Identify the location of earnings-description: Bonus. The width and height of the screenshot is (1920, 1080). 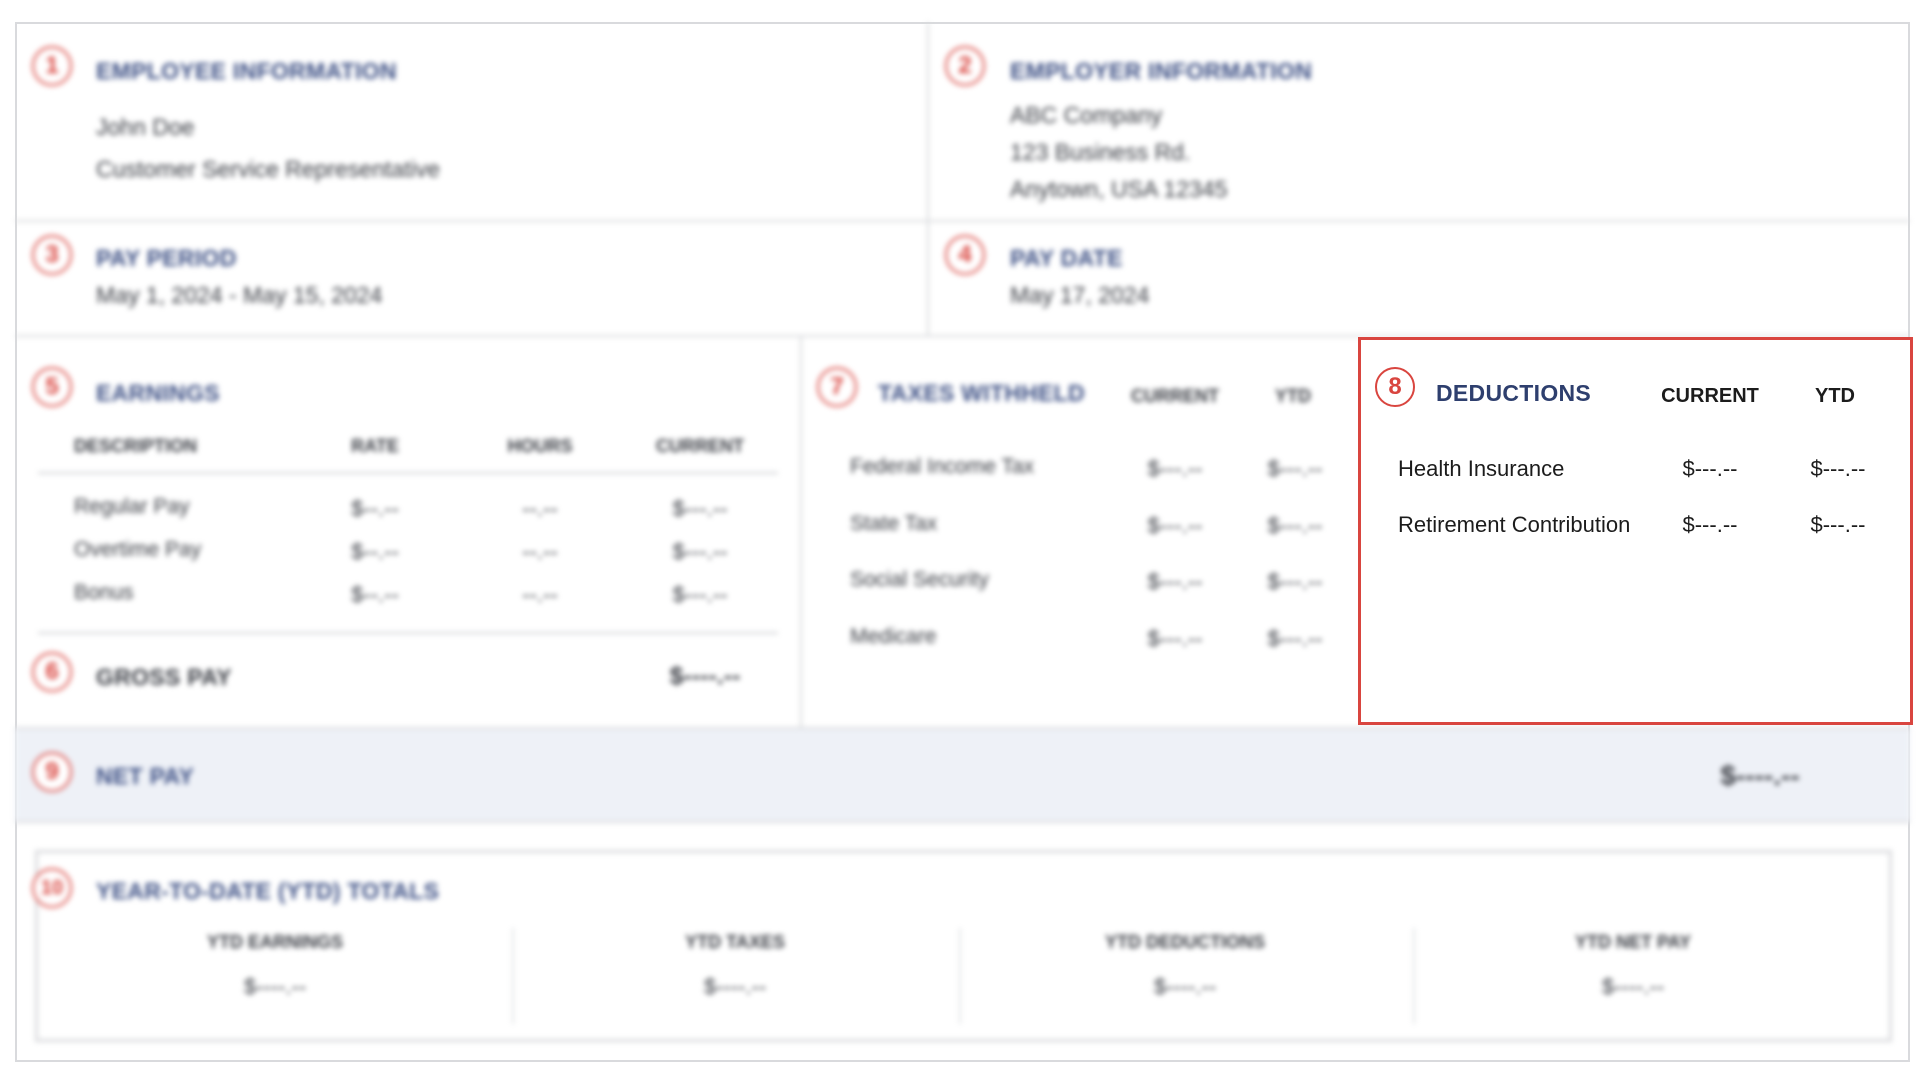
(104, 592).